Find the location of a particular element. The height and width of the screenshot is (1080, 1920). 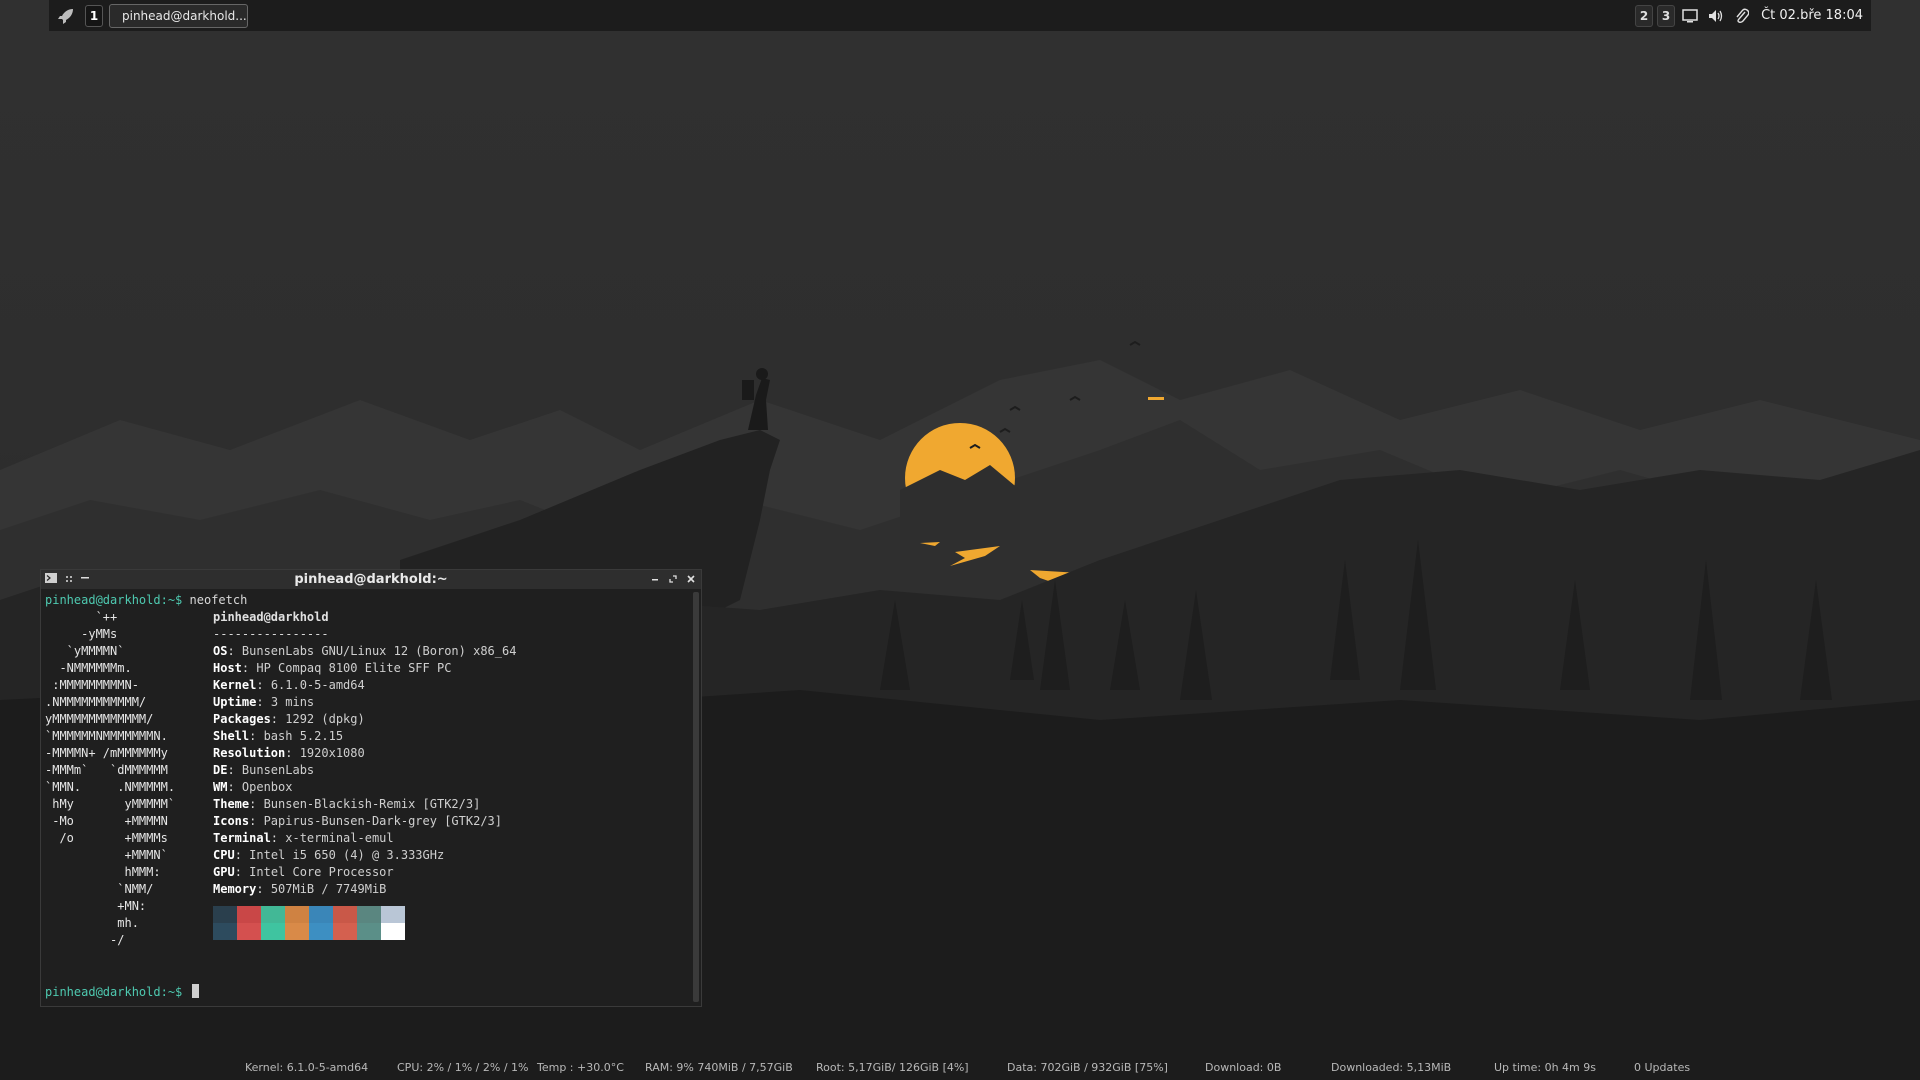

info-value: BunsenLabs is located at coordinates (278, 770).